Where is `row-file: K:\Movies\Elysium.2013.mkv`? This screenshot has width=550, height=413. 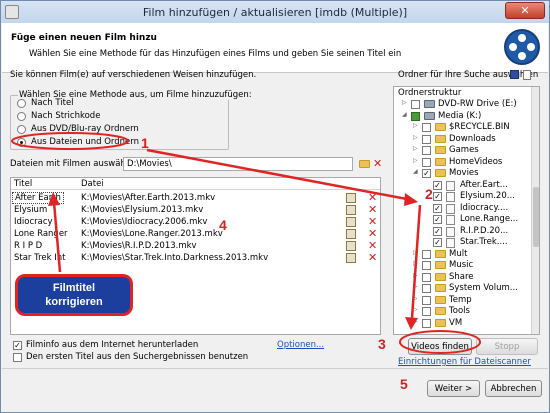 row-file: K:\Movies\Elysium.2013.mkv is located at coordinates (142, 210).